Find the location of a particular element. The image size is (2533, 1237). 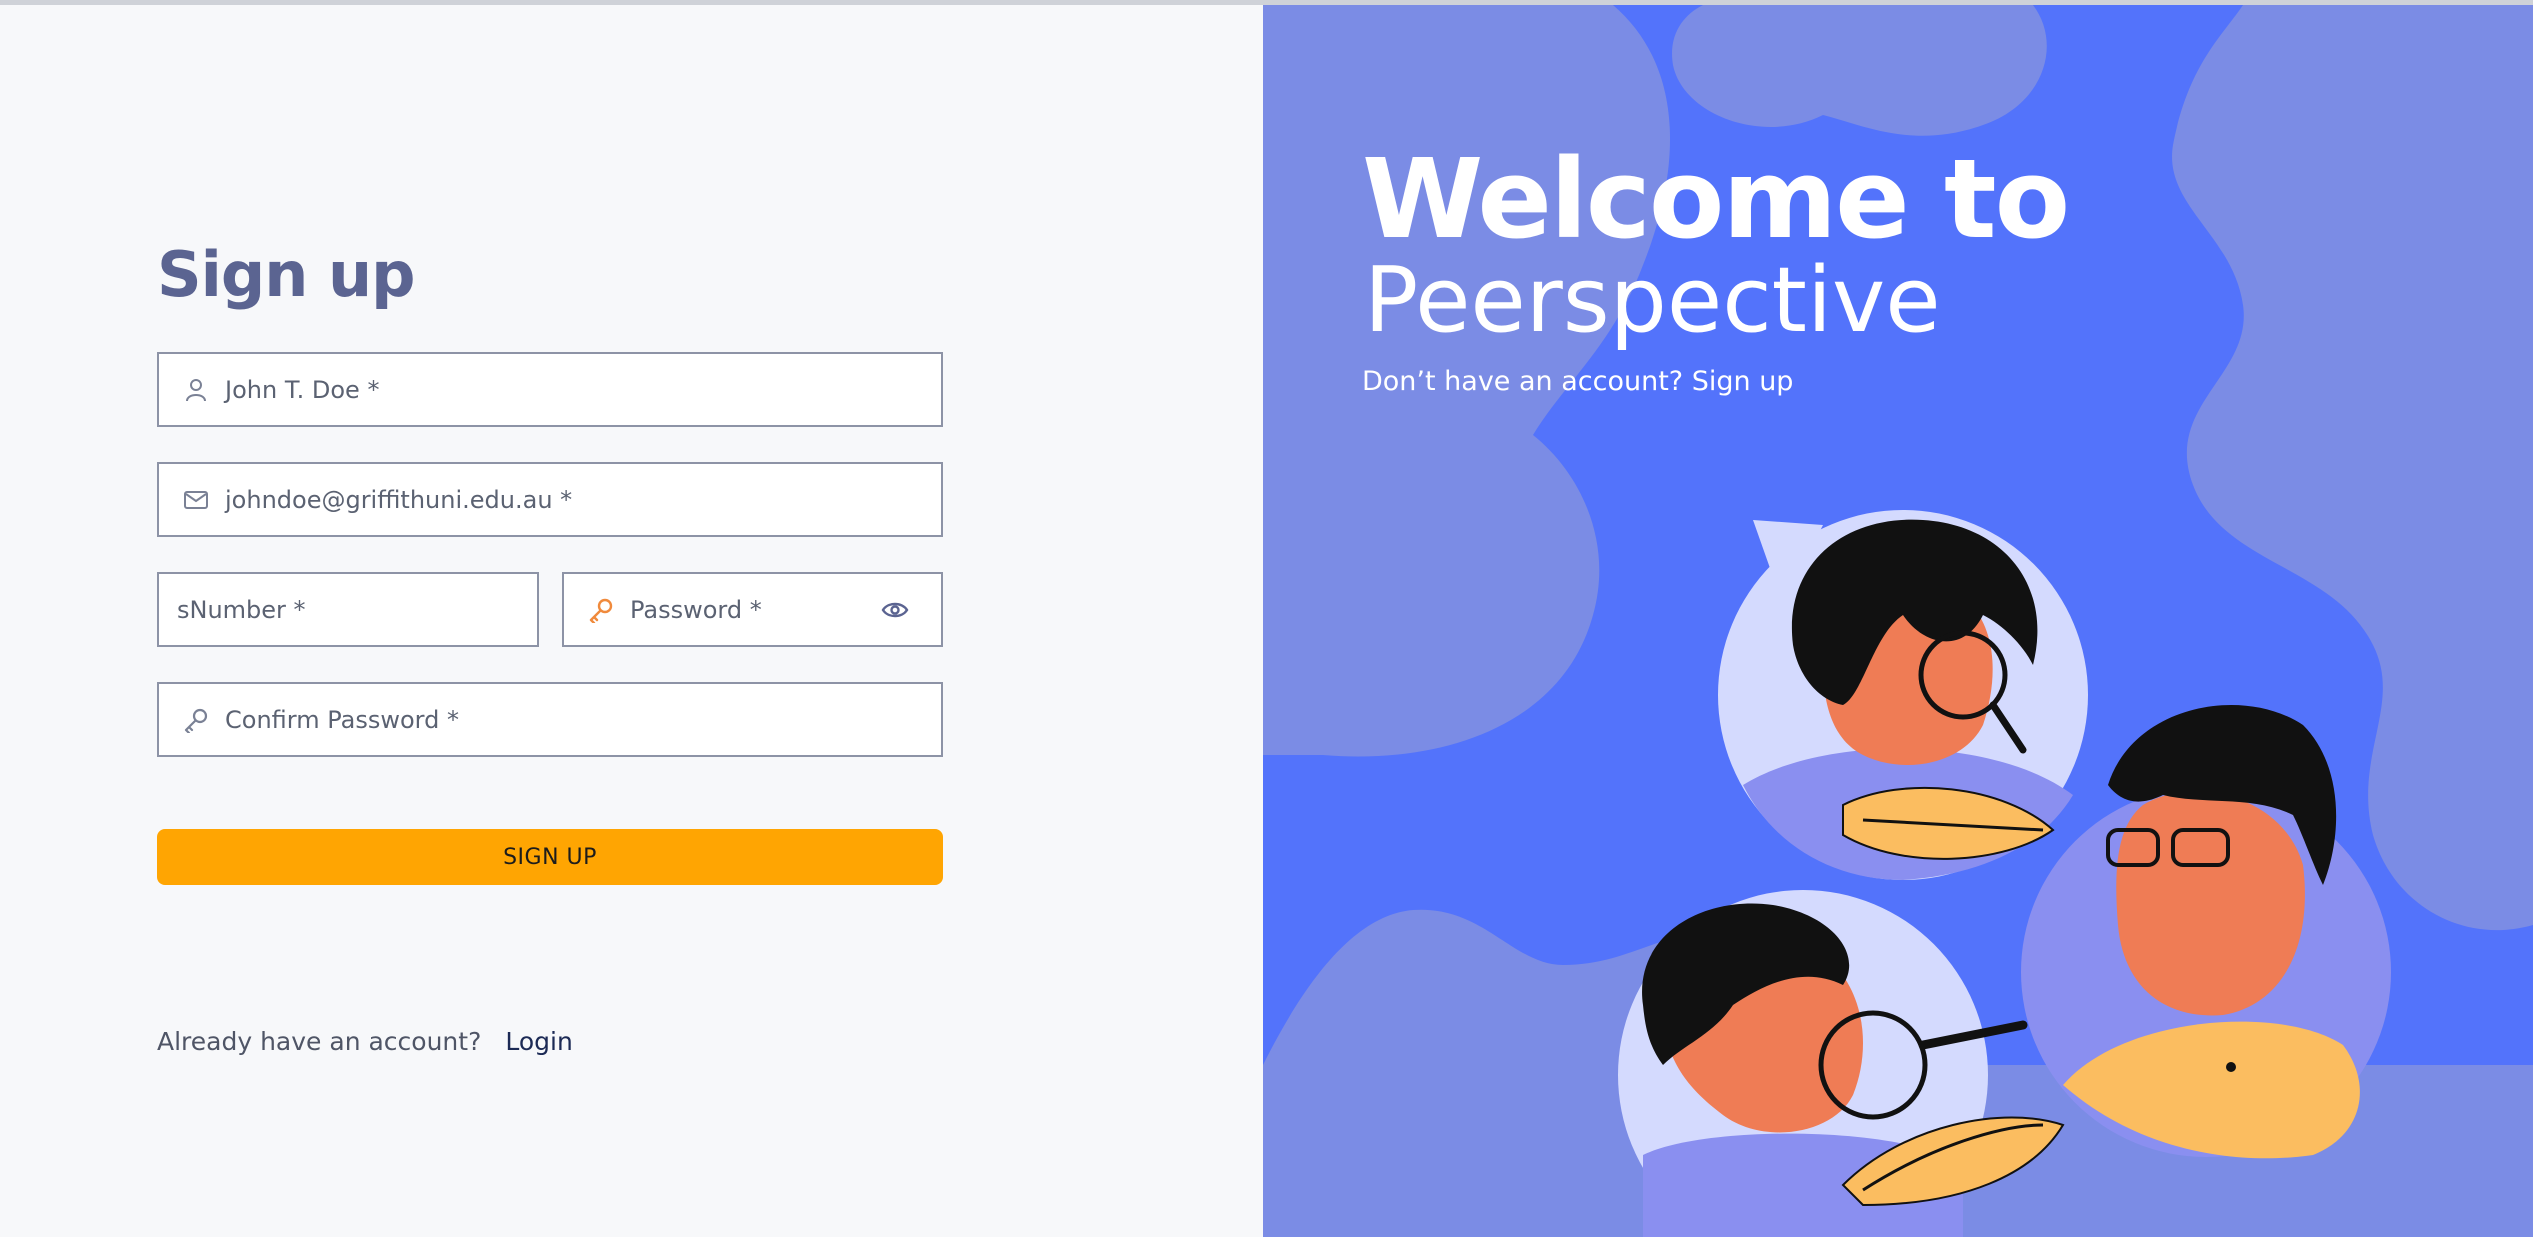

login-prompt-text: Already have an account? is located at coordinates (319, 1041).